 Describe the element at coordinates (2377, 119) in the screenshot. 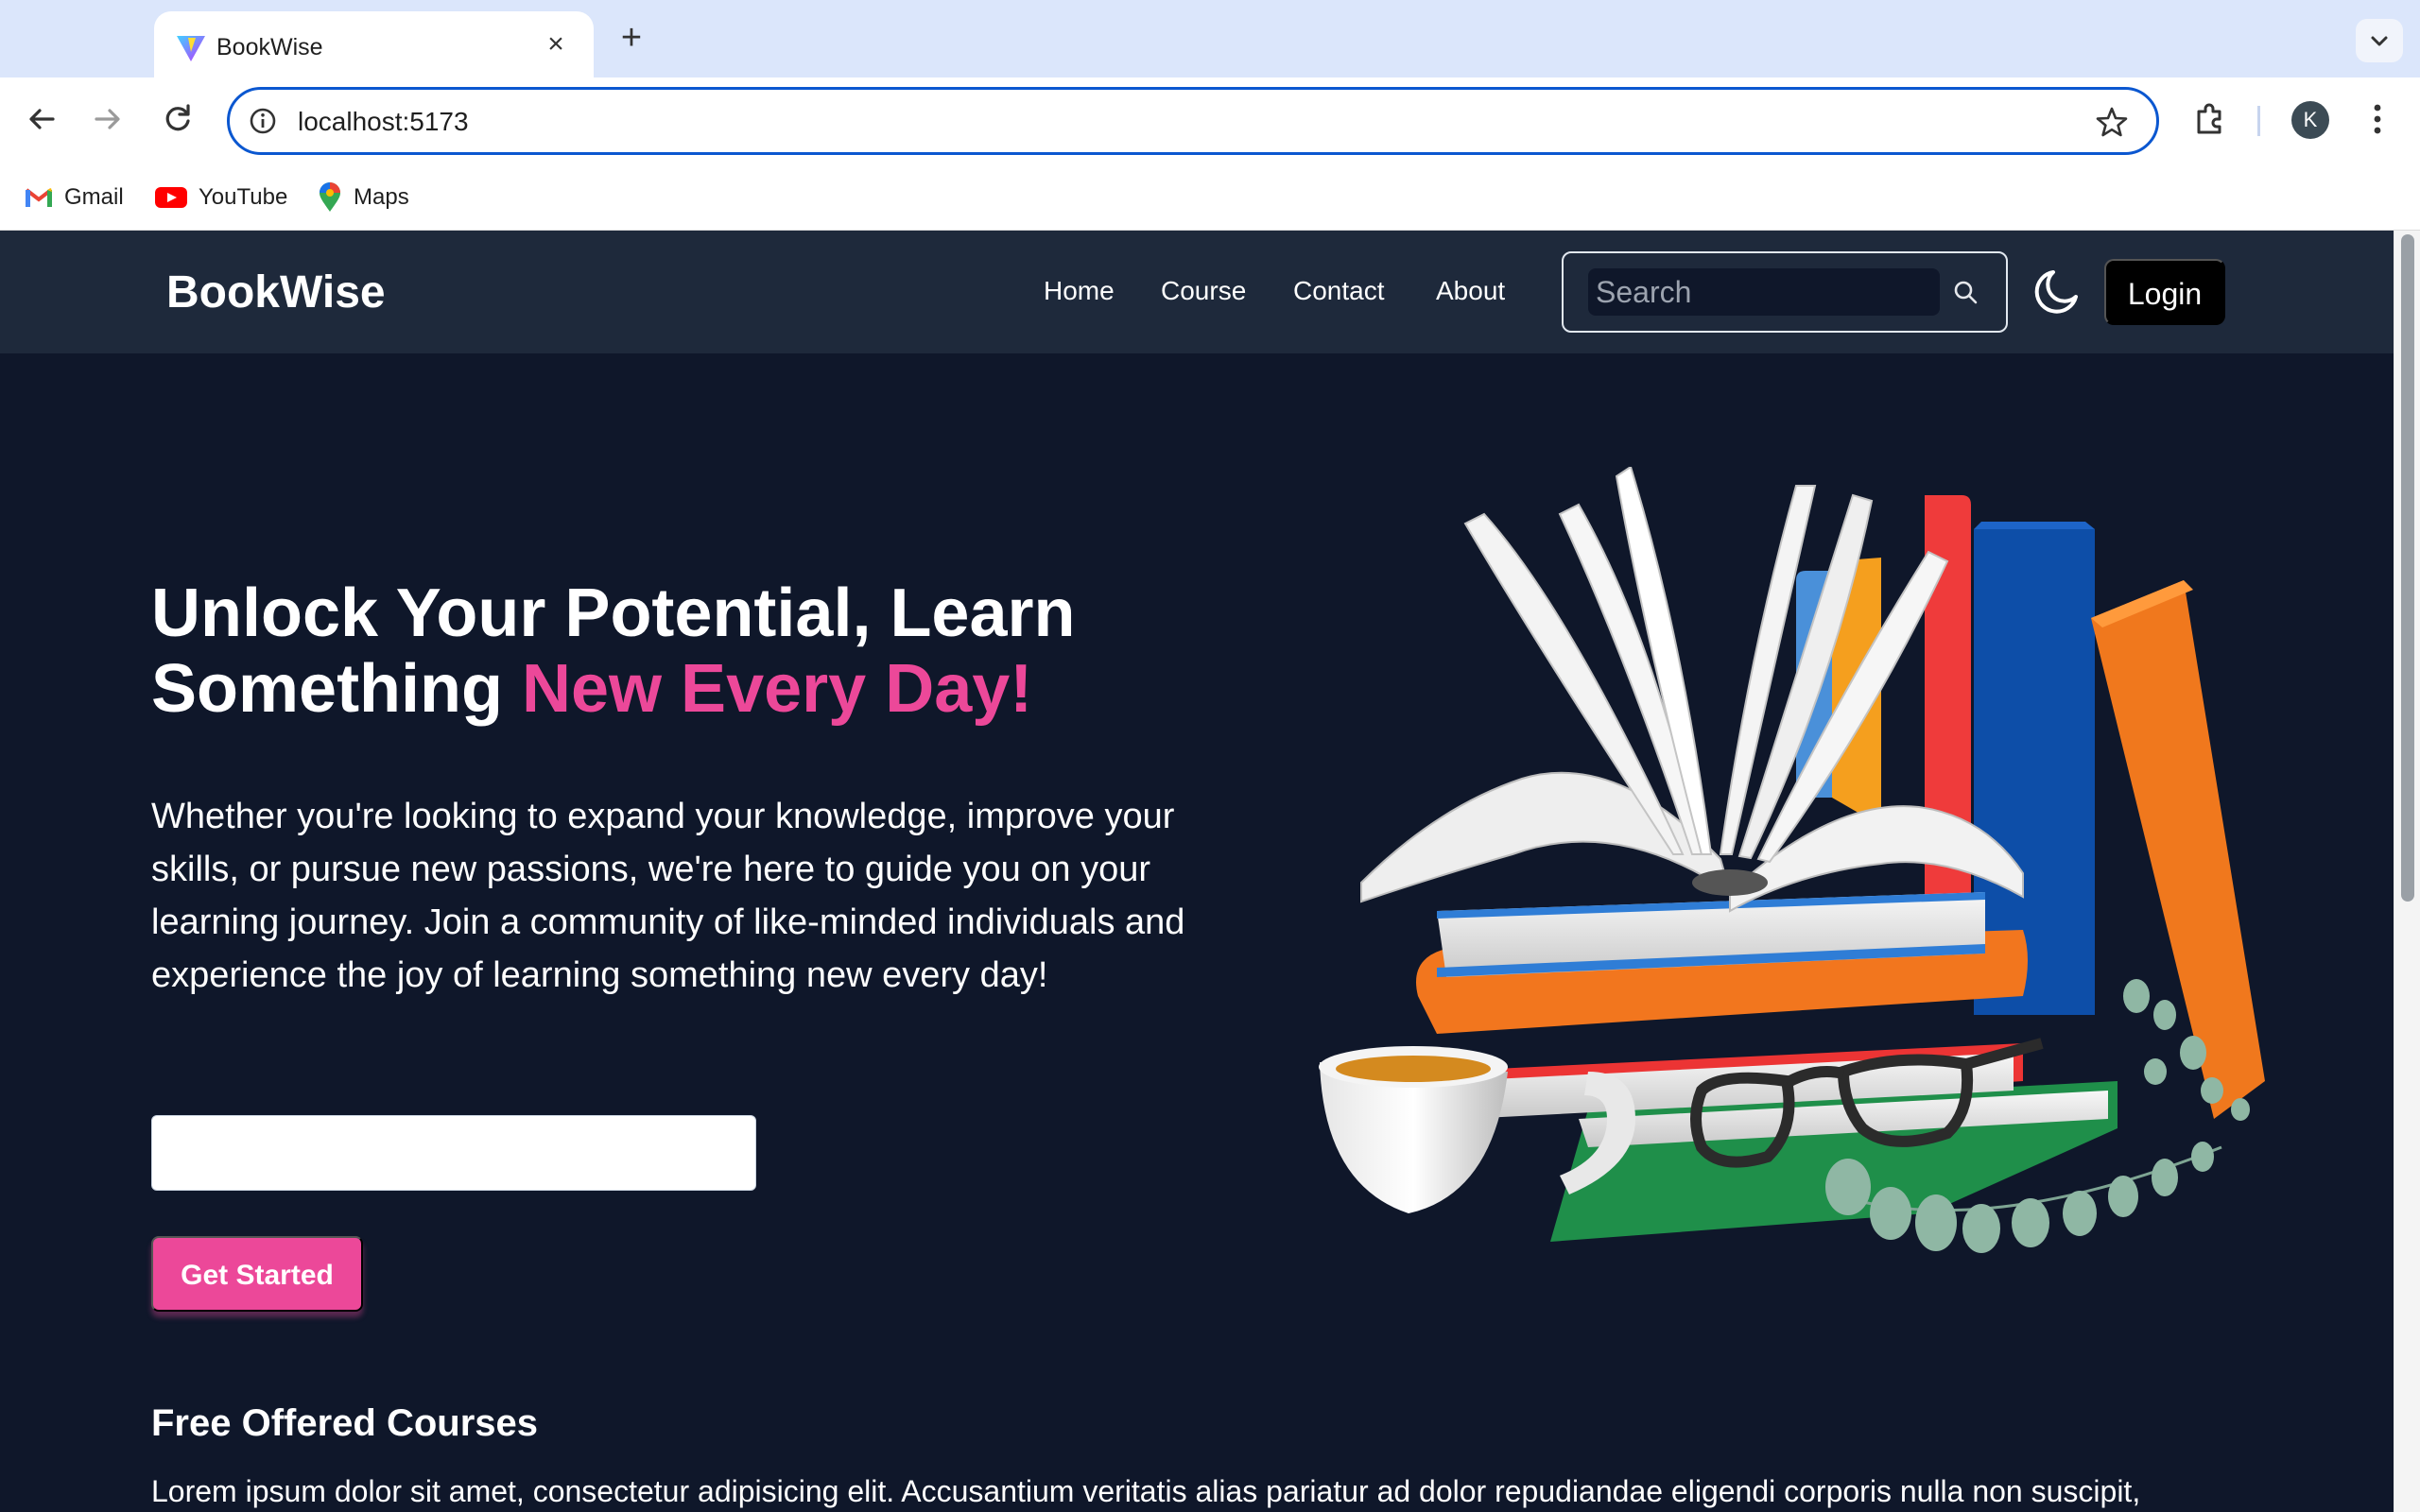

I see `kebab-icon` at that location.